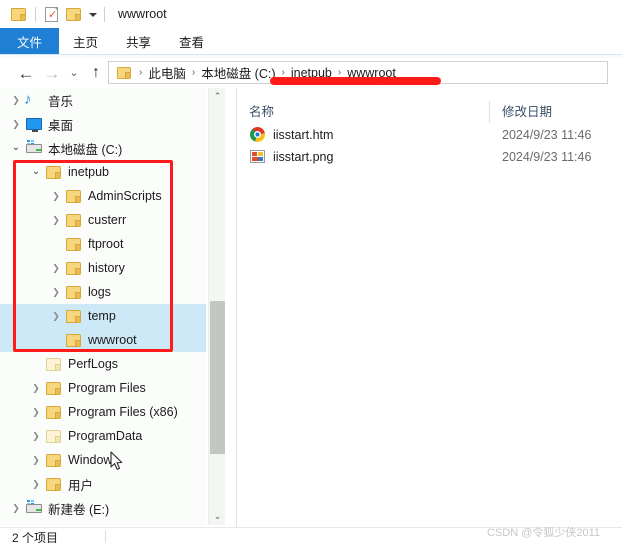 The height and width of the screenshot is (543, 622). I want to click on properties-icon: ✓, so click(51, 14).